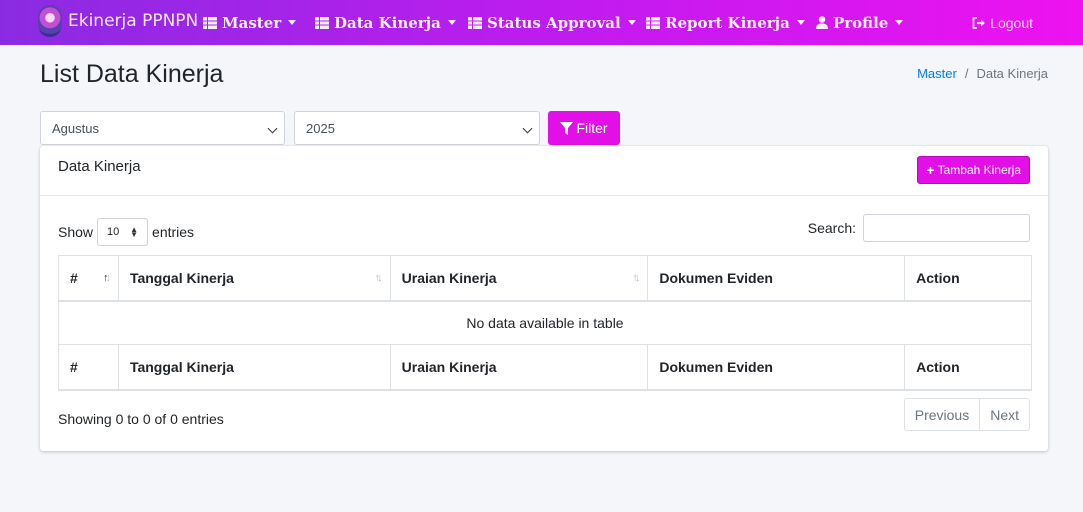 This screenshot has width=1083, height=512. Describe the element at coordinates (942, 414) in the screenshot. I see `previous-button: Previous` at that location.